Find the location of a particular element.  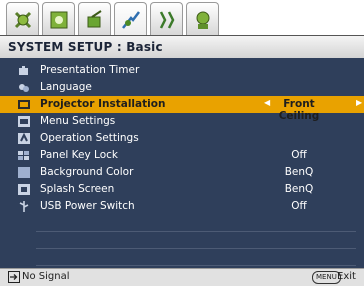

menu-item-language: Language is located at coordinates (182, 87).